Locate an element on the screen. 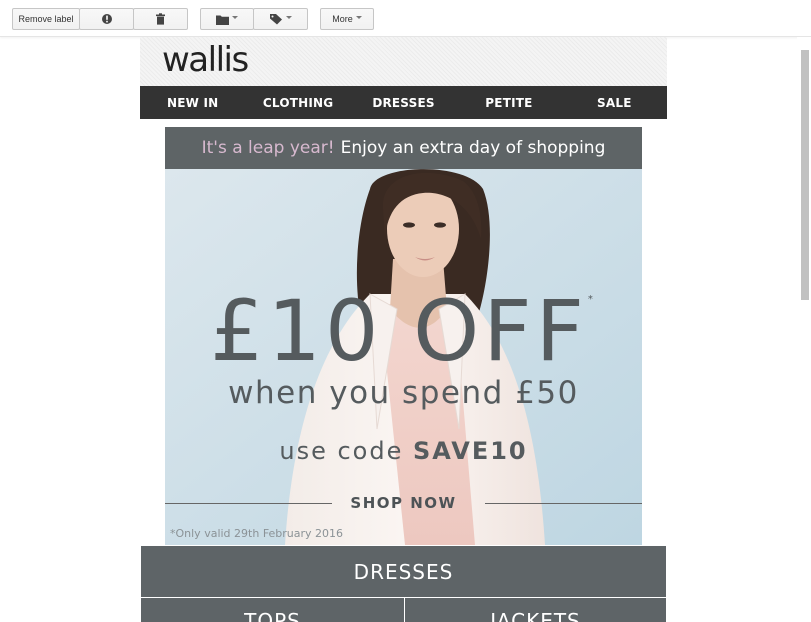  category-dresses-button: DRESSES is located at coordinates (403, 571).